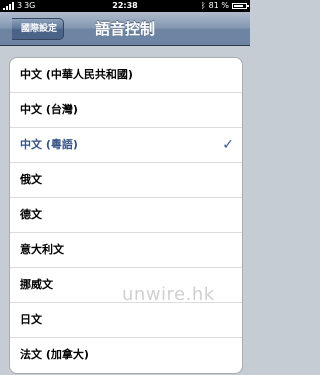 This screenshot has height=375, width=320. What do you see at coordinates (126, 355) in the screenshot?
I see `list-item: 法文 (加拿大)` at bounding box center [126, 355].